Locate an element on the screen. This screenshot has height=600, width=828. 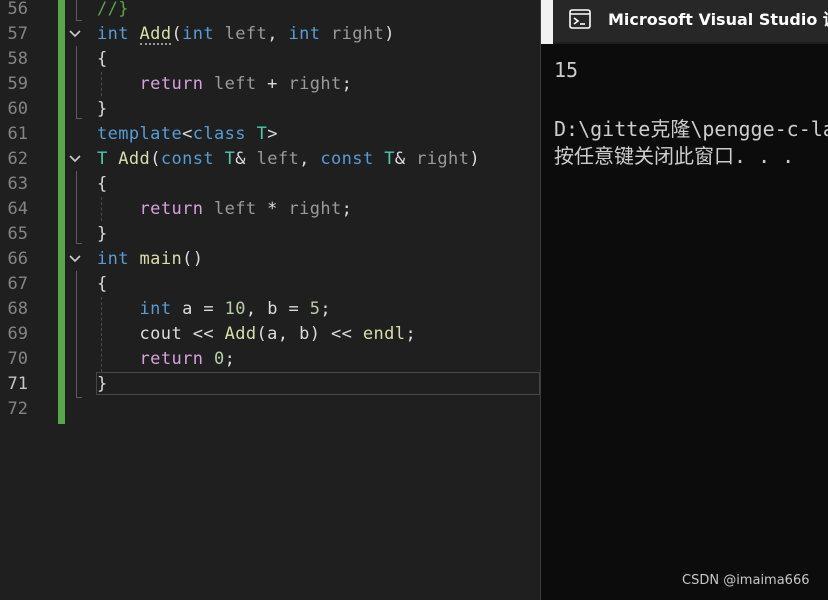
line-number: 66 is located at coordinates (17, 259).